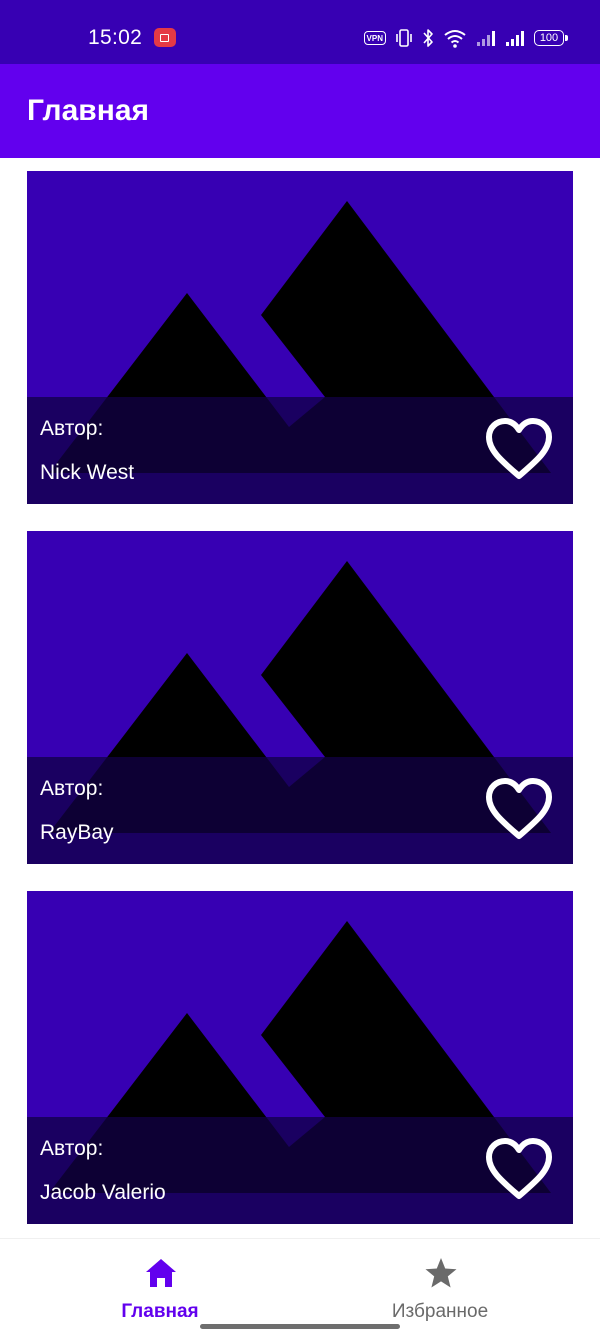  I want to click on gesture-navigation-bar, so click(300, 1326).